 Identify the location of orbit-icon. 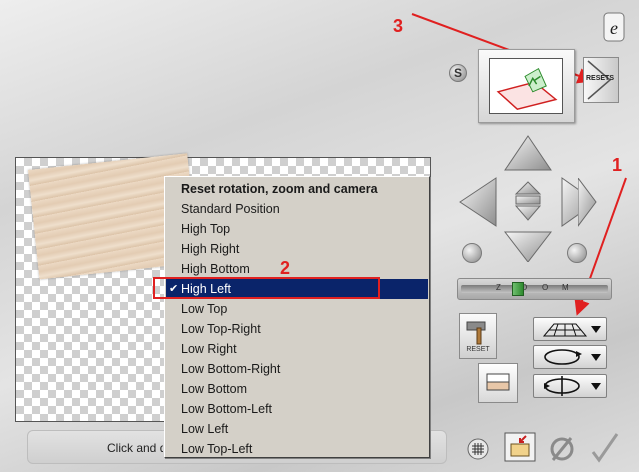
(563, 357).